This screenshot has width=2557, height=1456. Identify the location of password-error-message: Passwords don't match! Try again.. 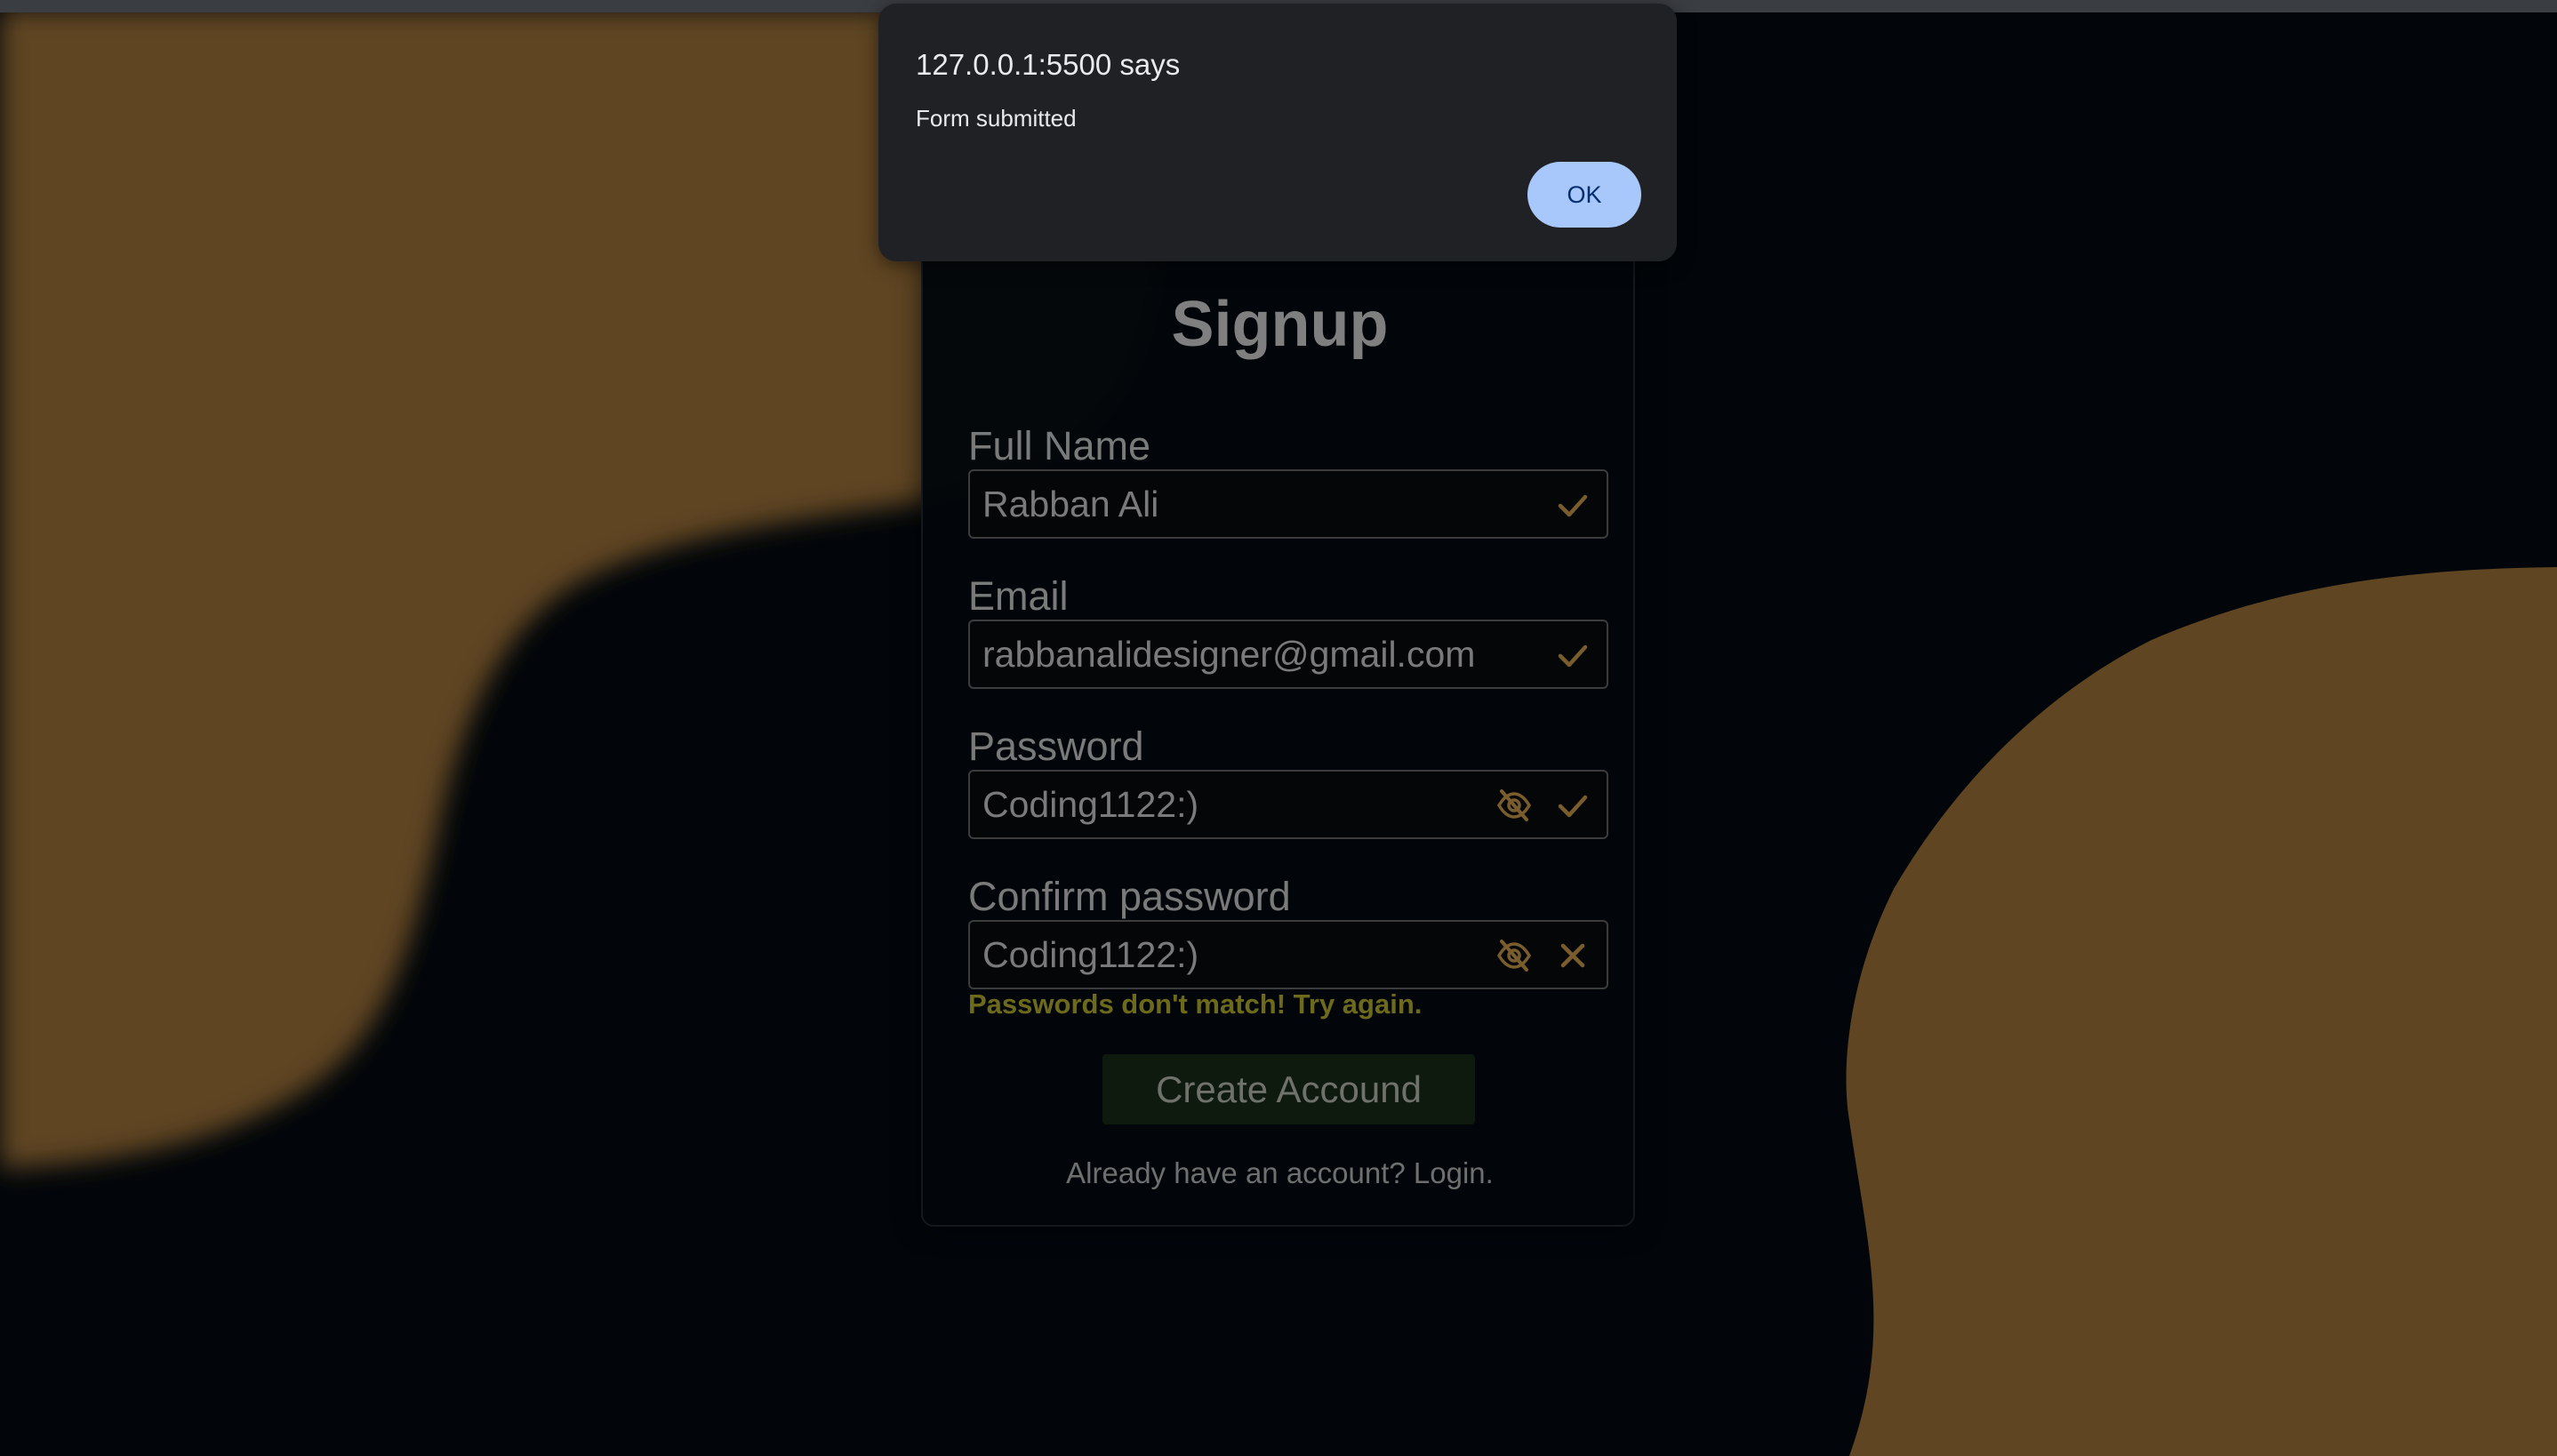
(1195, 1004).